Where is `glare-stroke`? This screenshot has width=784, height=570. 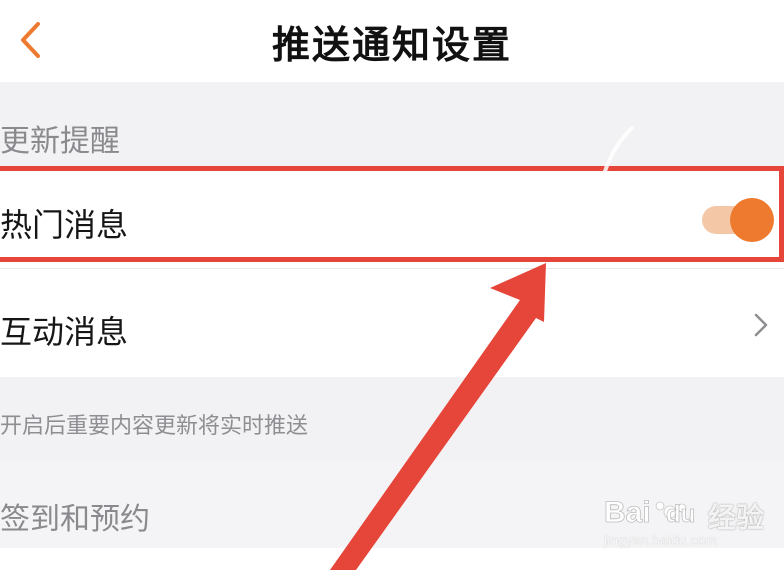 glare-stroke is located at coordinates (618, 151).